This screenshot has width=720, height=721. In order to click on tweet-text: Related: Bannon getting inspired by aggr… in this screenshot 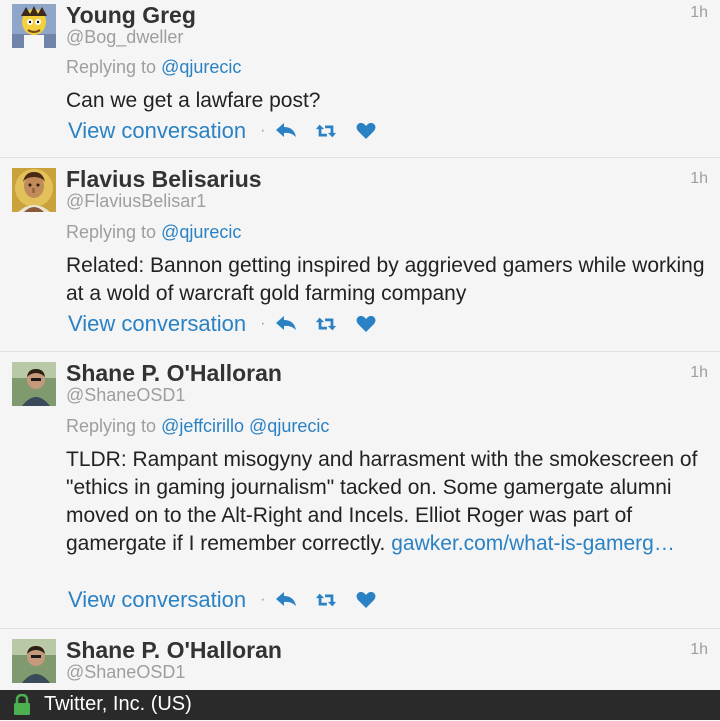, I will do `click(385, 279)`.